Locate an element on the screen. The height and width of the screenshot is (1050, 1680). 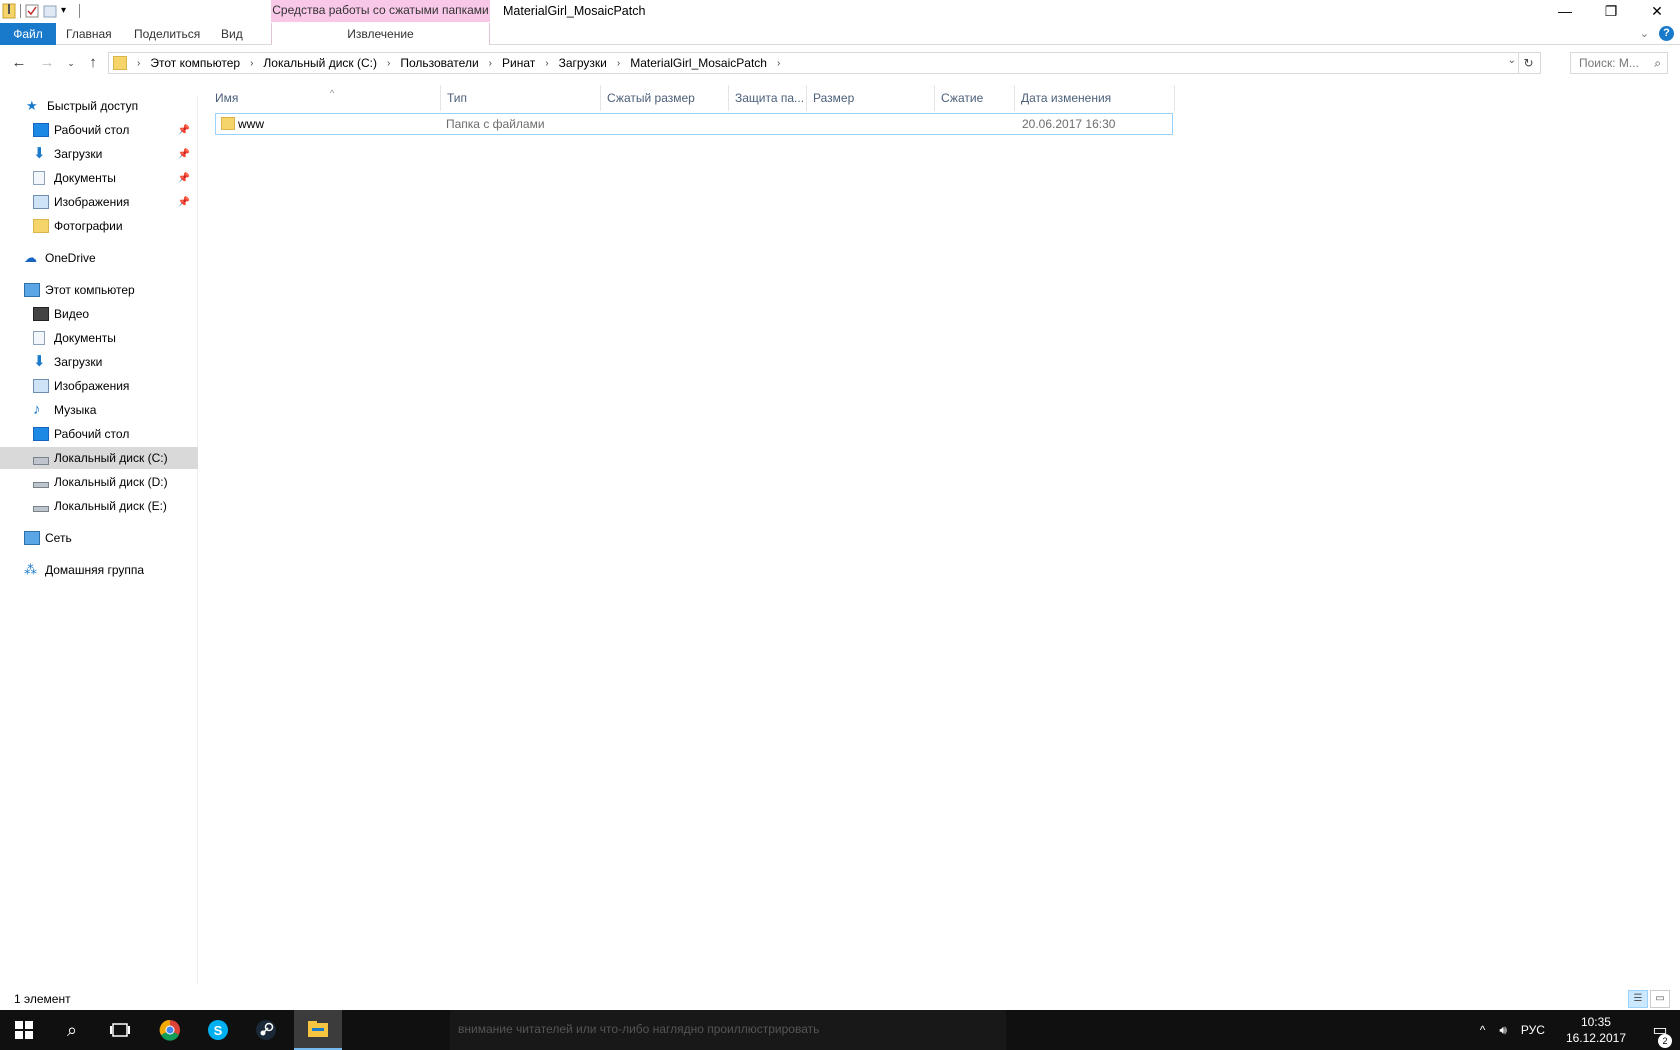
column-type: Тип is located at coordinates (521, 98).